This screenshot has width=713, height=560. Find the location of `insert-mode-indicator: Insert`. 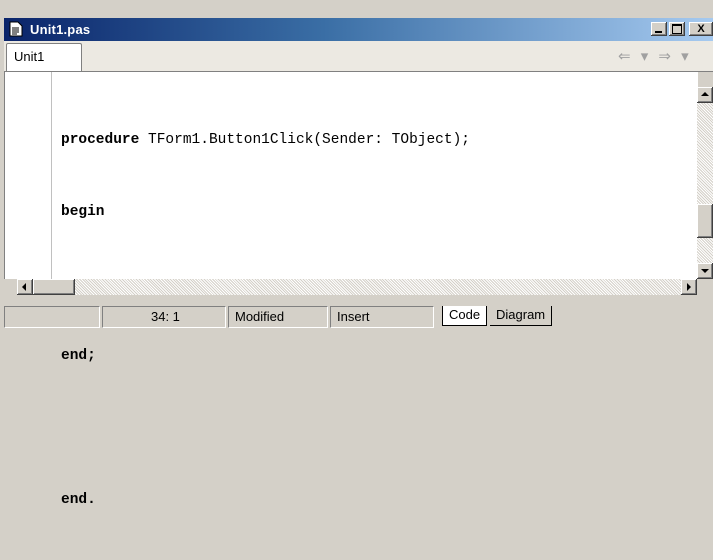

insert-mode-indicator: Insert is located at coordinates (382, 317).